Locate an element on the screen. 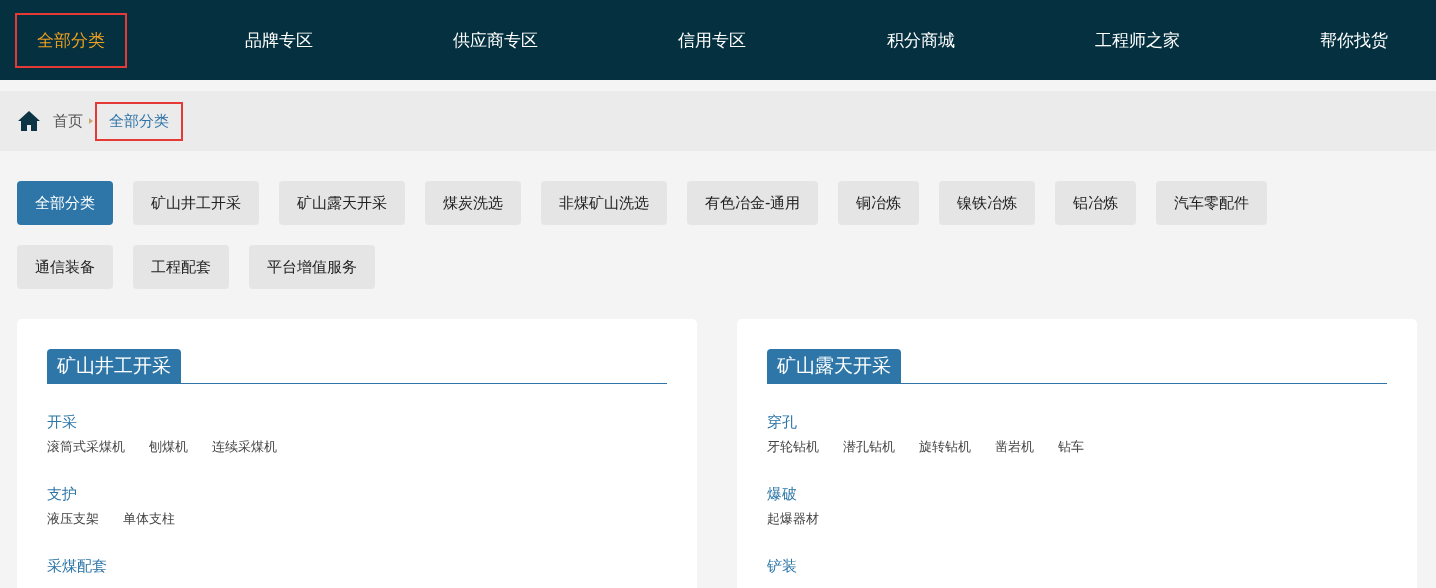 This screenshot has width=1436, height=588. product-link: 刨煤机 is located at coordinates (168, 447).